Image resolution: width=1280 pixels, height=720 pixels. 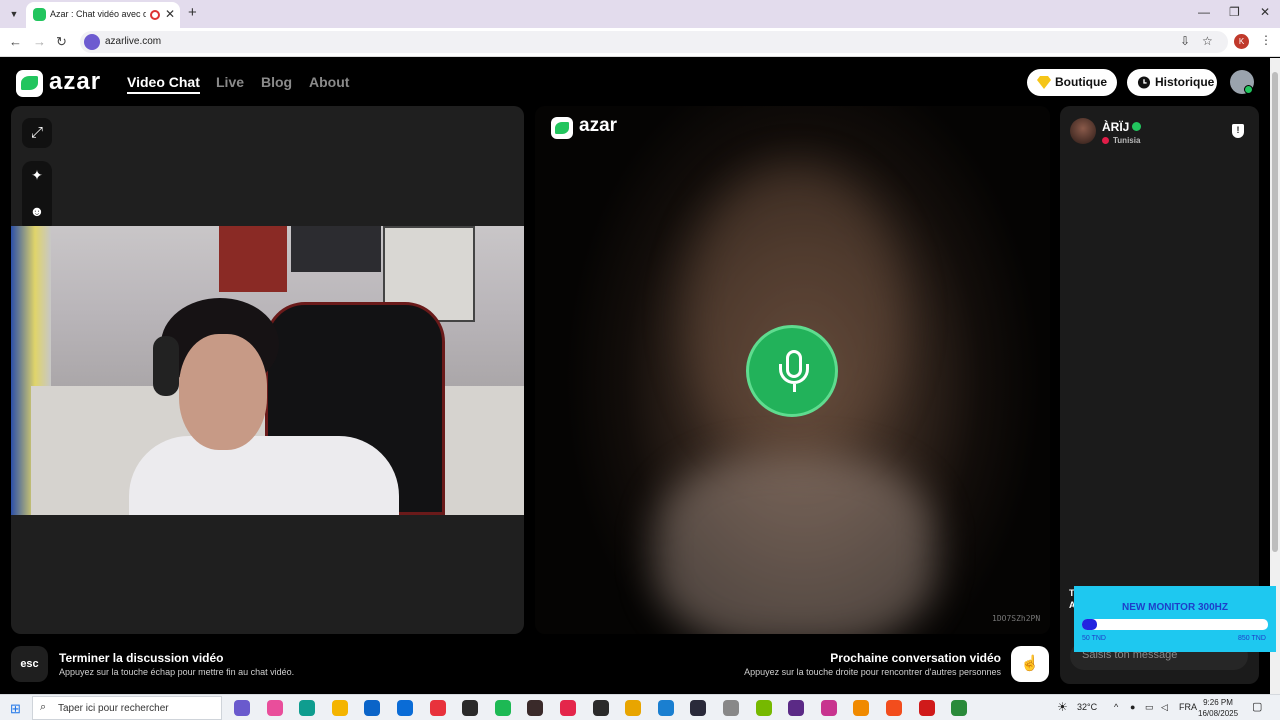 What do you see at coordinates (1083, 131) in the screenshot?
I see `partner-avatar` at bounding box center [1083, 131].